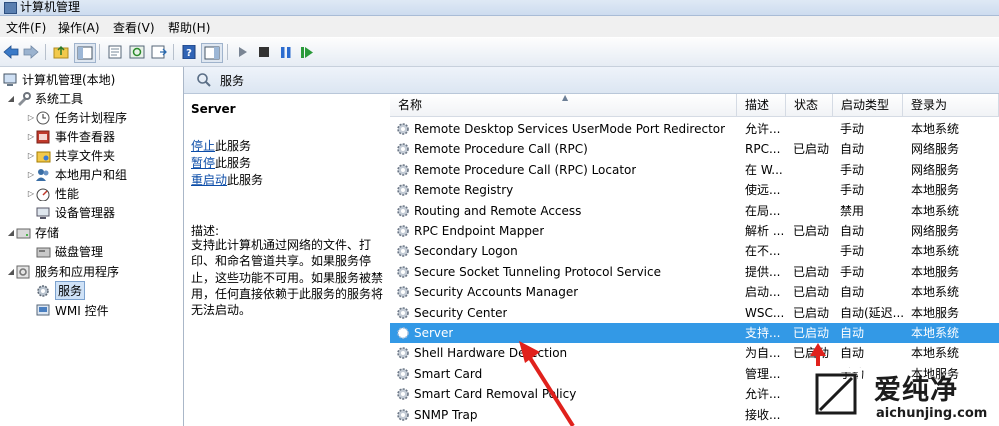 Image resolution: width=999 pixels, height=426 pixels. I want to click on tree-item-system-tools: ◢ 系统工具, so click(44, 98).